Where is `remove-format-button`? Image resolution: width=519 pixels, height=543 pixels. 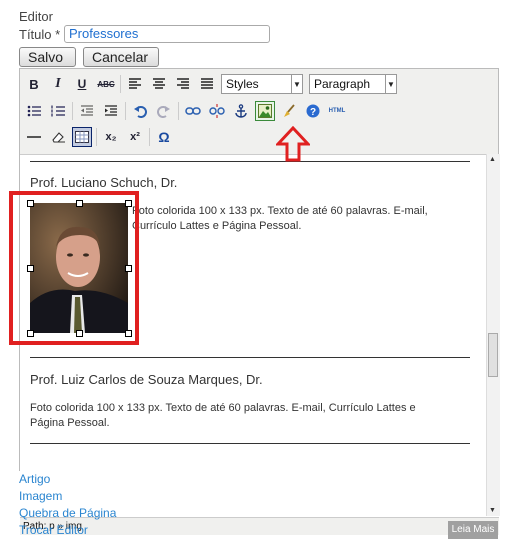 remove-format-button is located at coordinates (58, 137).